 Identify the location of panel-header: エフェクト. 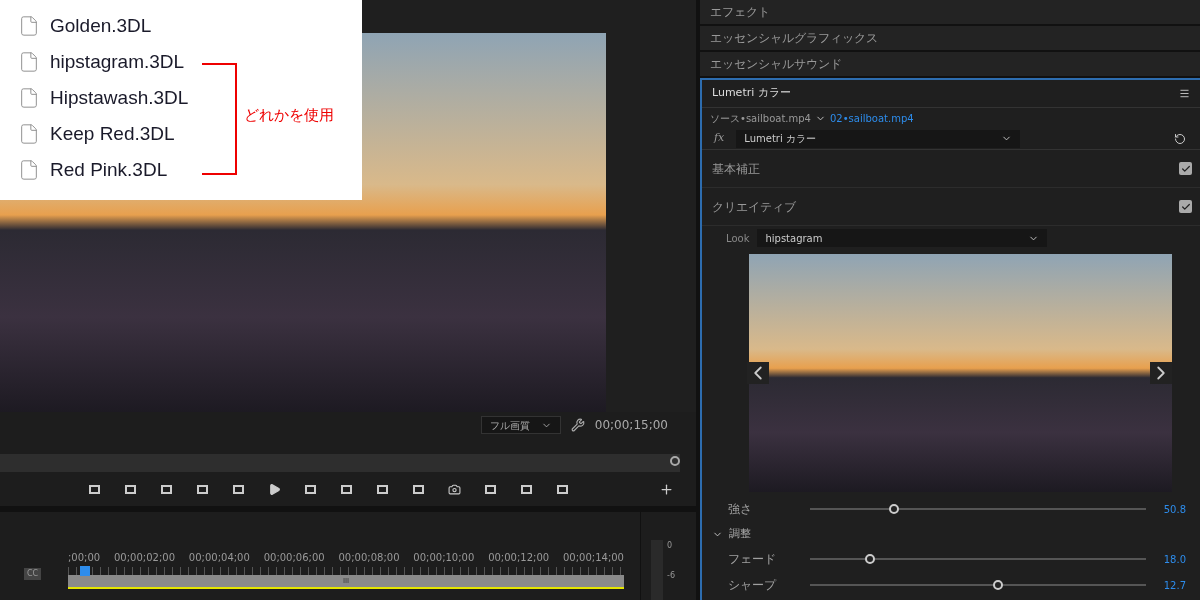
(950, 13).